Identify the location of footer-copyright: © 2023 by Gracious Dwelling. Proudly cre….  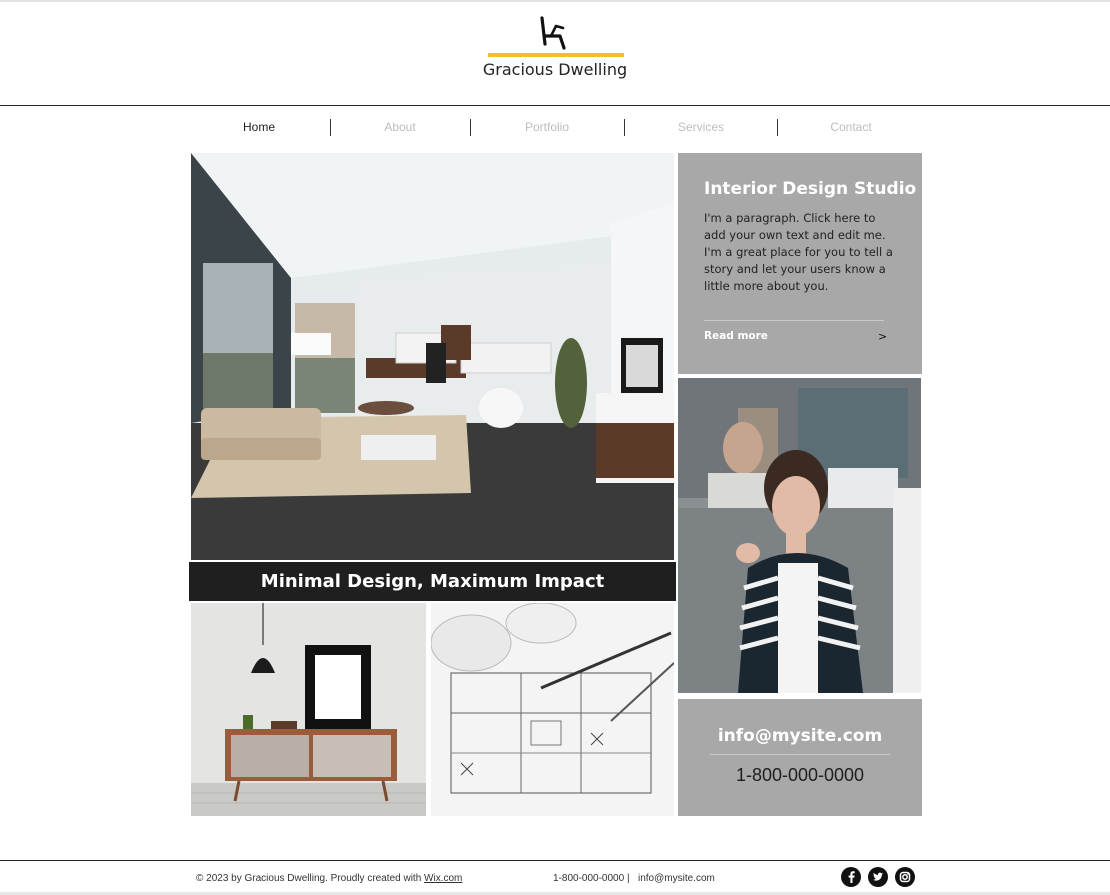
(329, 878).